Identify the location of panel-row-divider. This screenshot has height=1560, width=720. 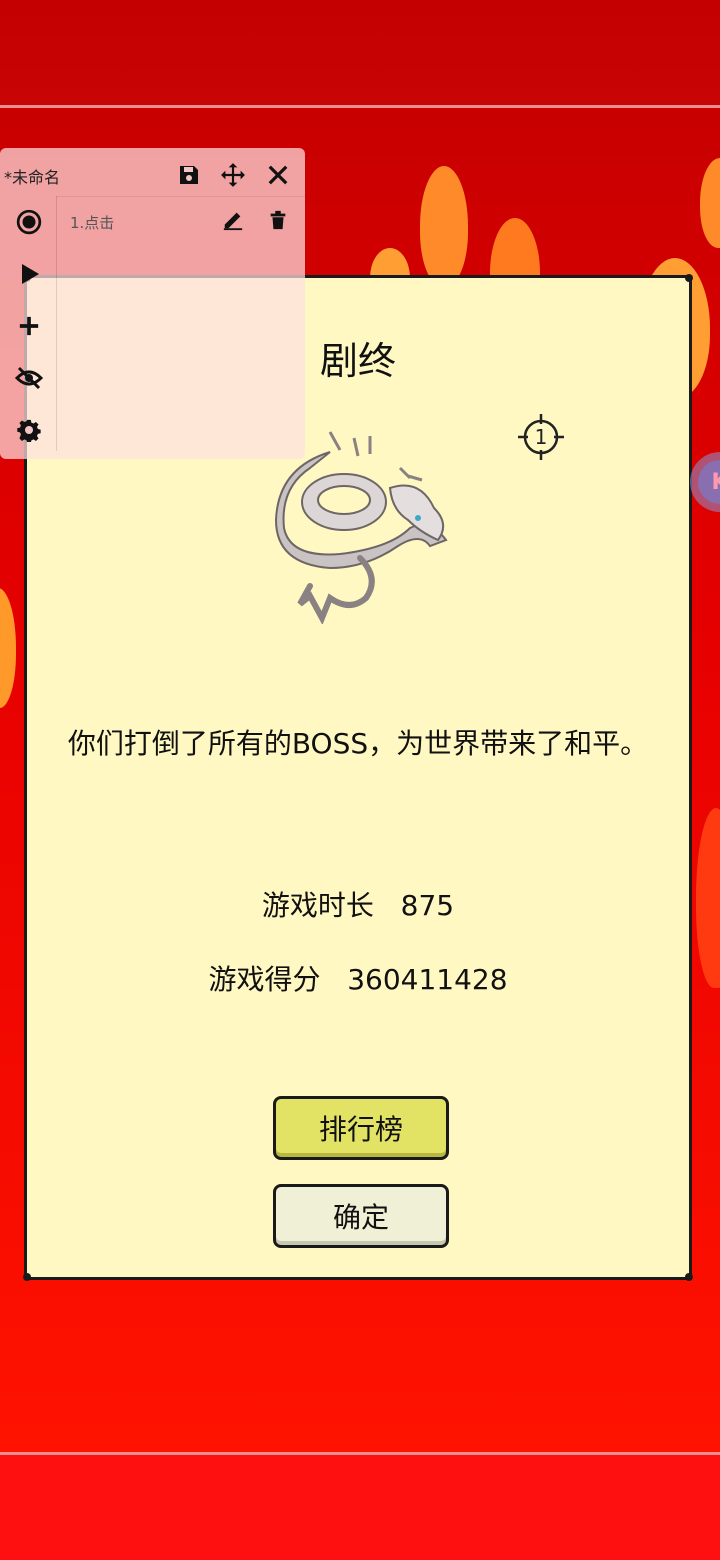
(180, 196).